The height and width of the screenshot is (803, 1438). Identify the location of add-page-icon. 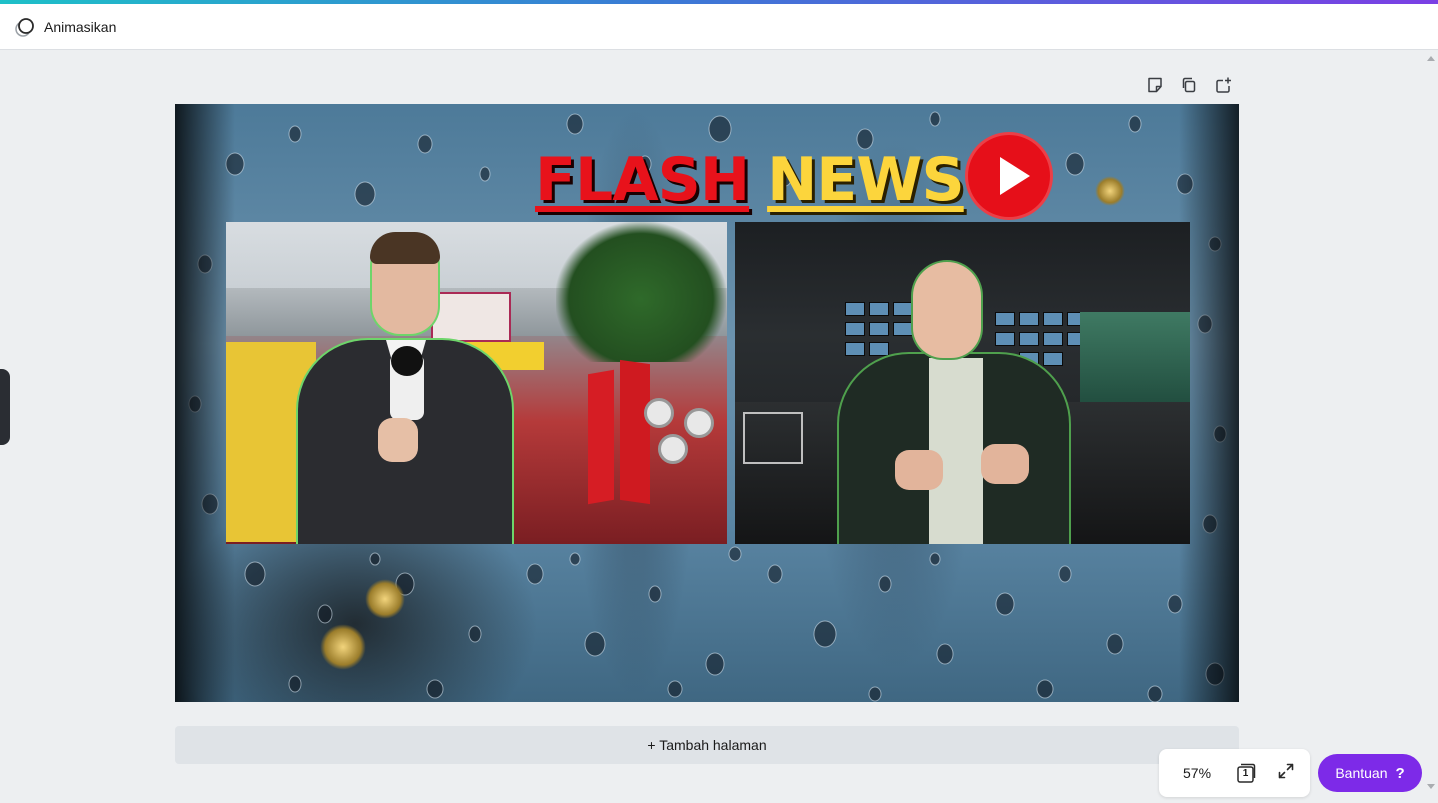
(1223, 87).